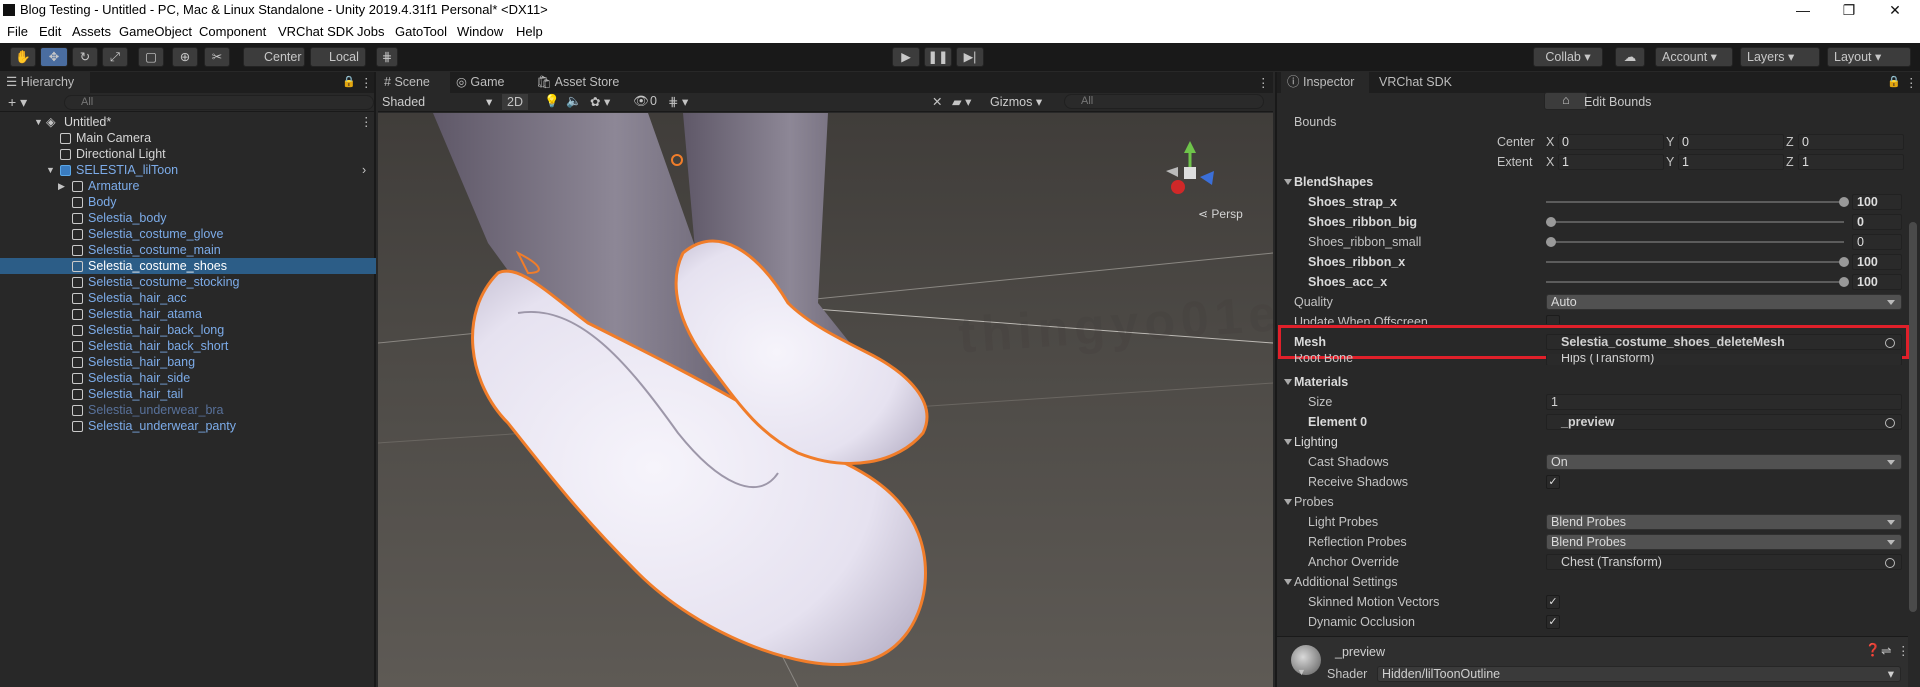  I want to click on kebab-menu-icon: ⋮, so click(366, 82).